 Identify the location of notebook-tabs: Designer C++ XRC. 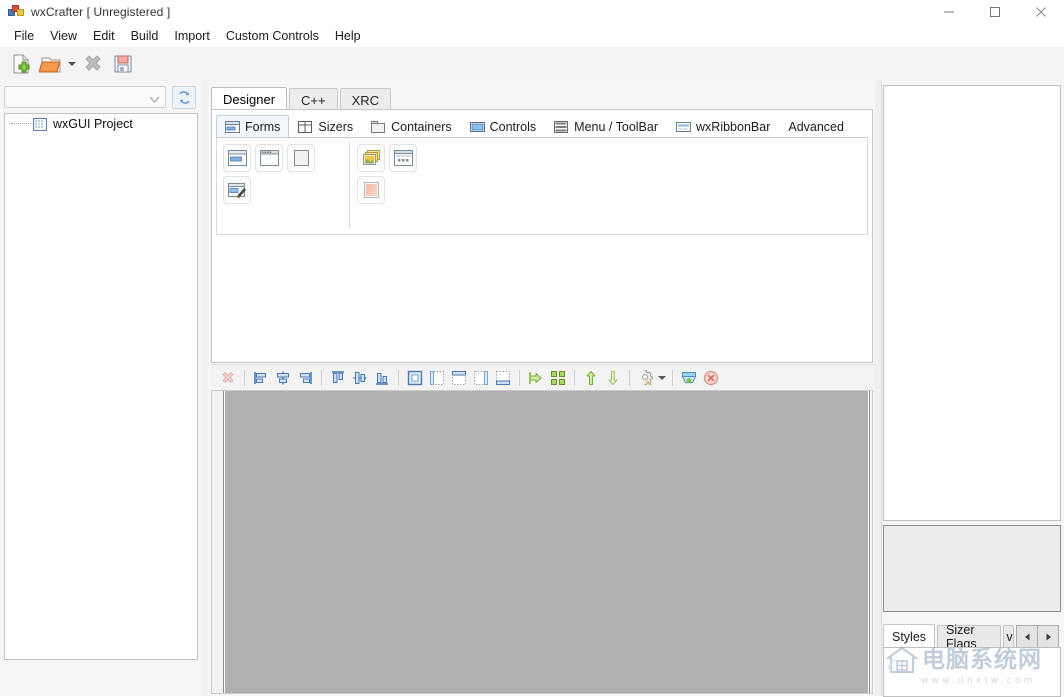
(302, 99).